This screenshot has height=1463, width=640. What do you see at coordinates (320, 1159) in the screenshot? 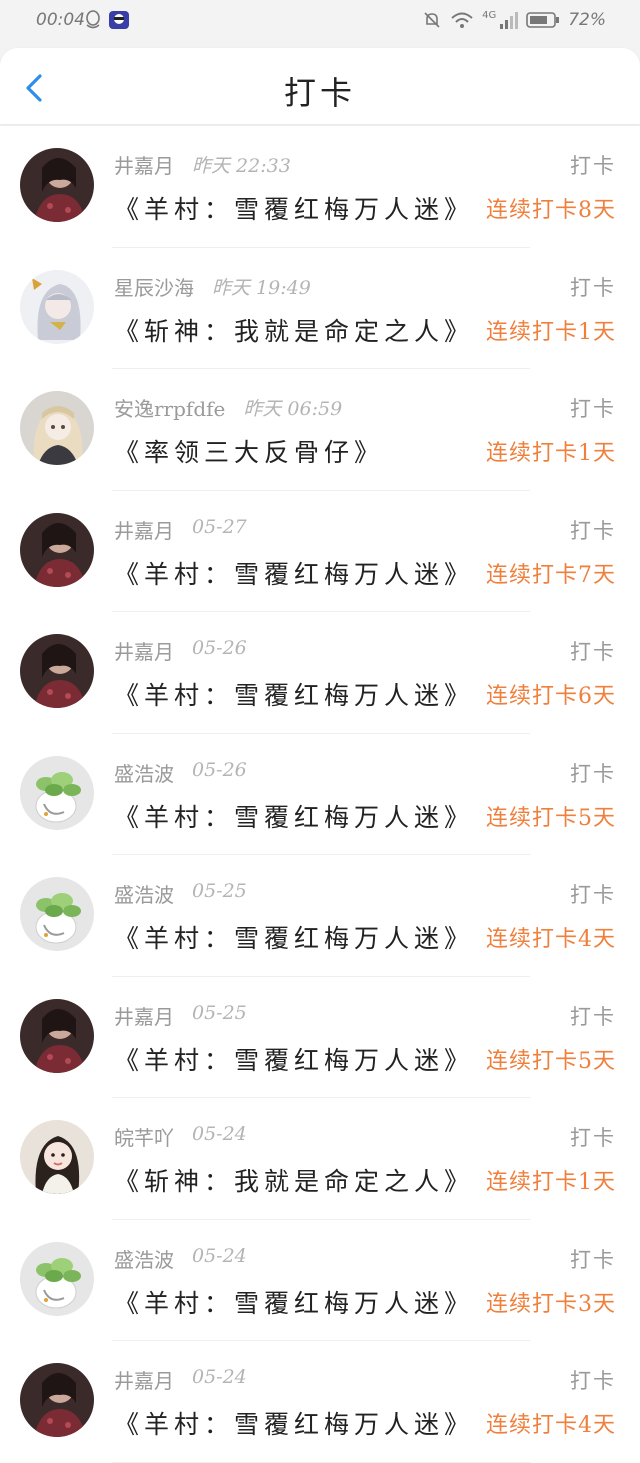
I see `checkin-item: 皖芊吖 05-24 打卡《斩神：我就是命定之人》 连续打卡1天` at bounding box center [320, 1159].